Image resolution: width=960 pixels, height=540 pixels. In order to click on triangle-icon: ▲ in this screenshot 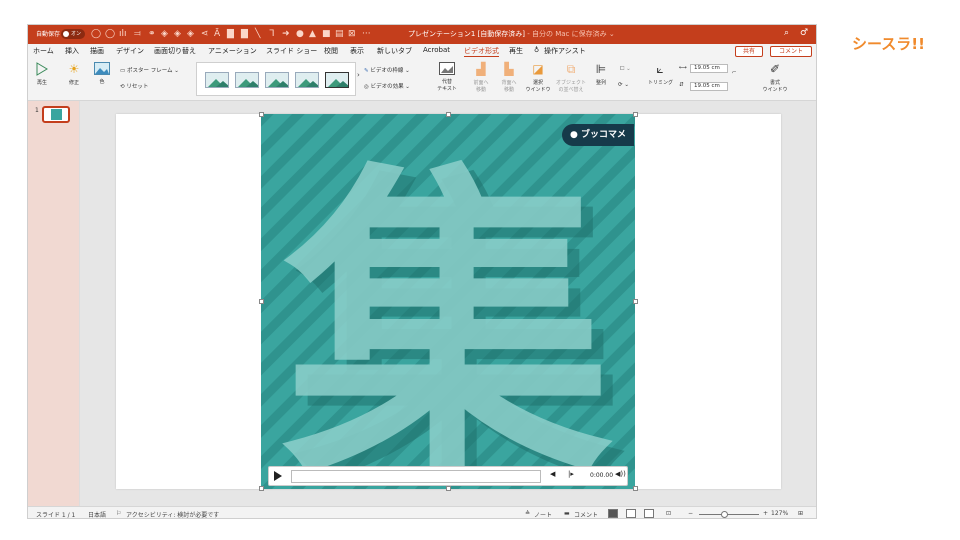, I will do `click(312, 34)`.